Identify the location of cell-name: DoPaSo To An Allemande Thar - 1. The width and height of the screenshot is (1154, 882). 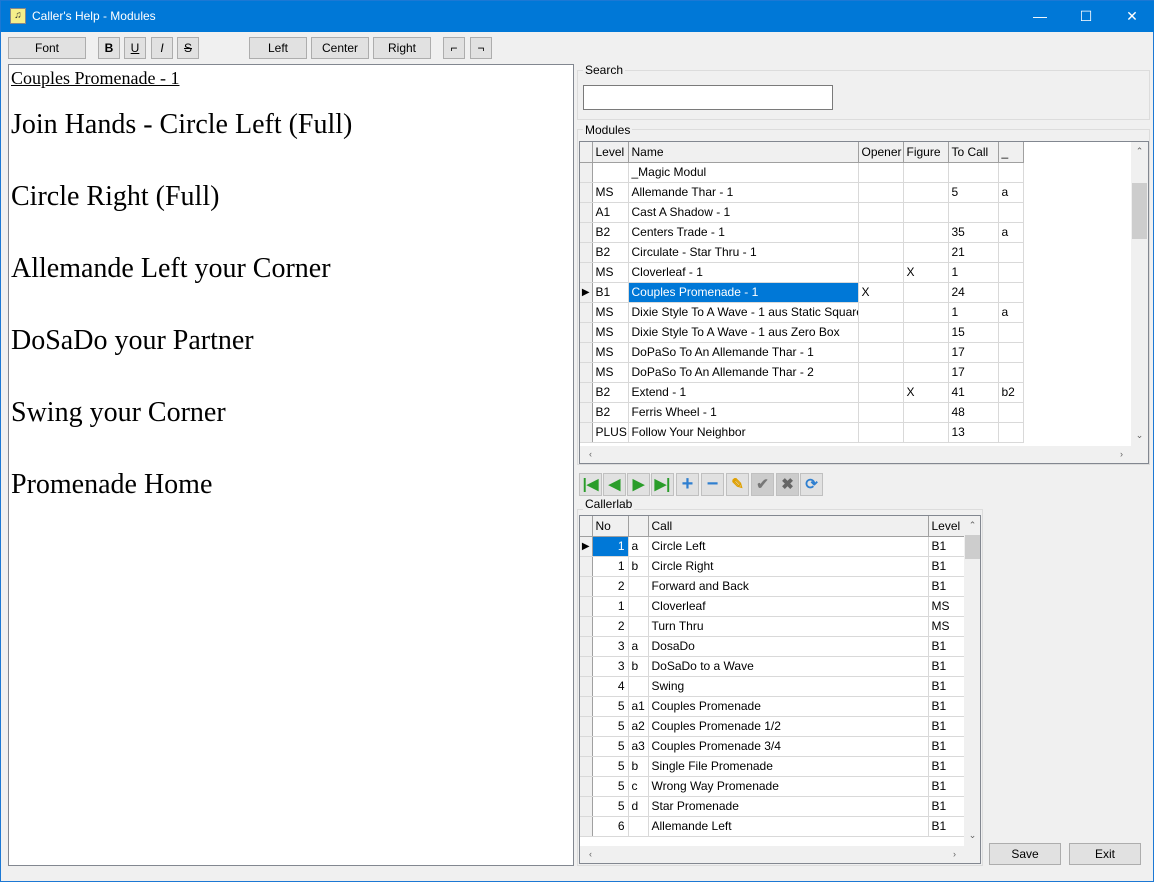
(743, 352).